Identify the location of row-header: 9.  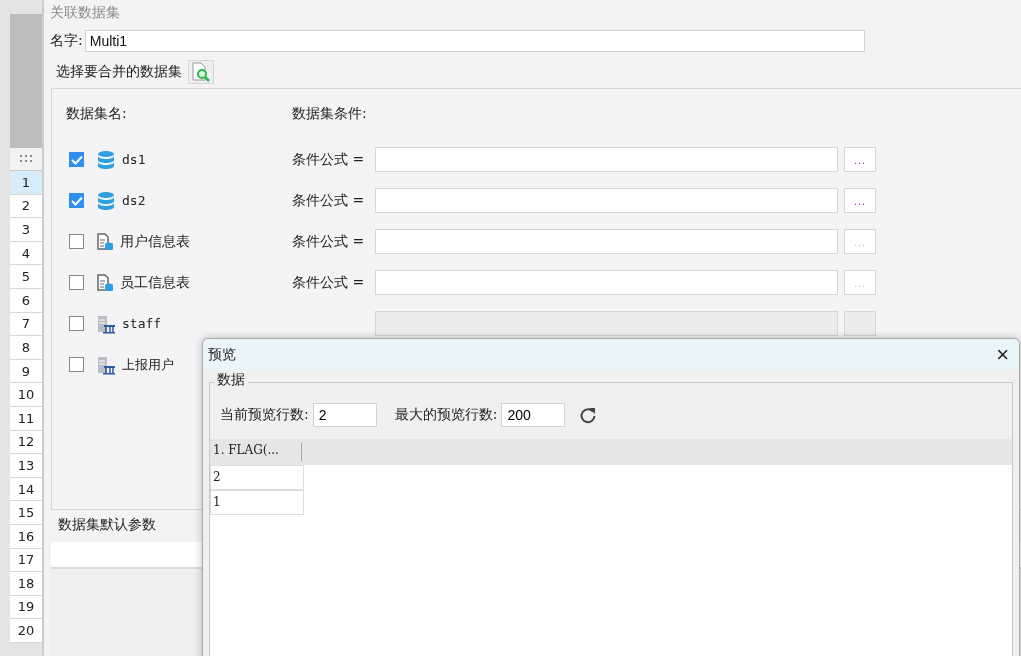
(26, 371).